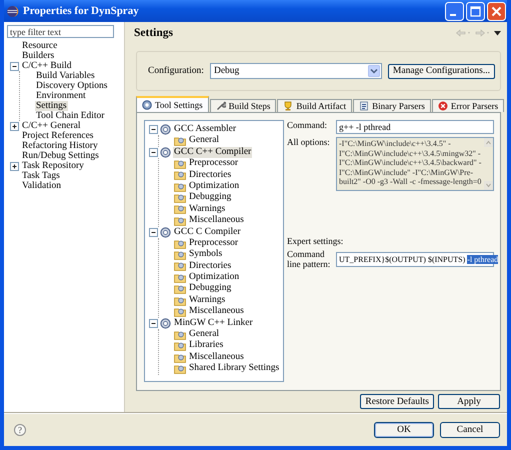 The image size is (511, 450). I want to click on tab: Error Parsers, so click(468, 105).